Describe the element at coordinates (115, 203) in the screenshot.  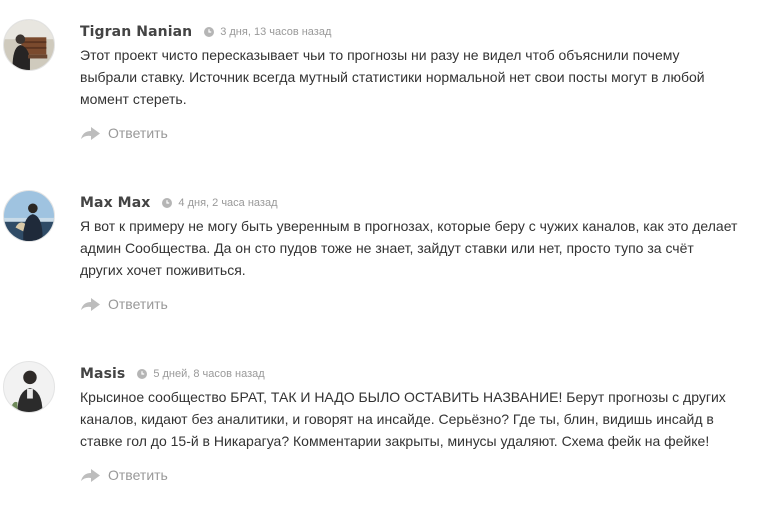
I see `comment-author: Max Max` at that location.